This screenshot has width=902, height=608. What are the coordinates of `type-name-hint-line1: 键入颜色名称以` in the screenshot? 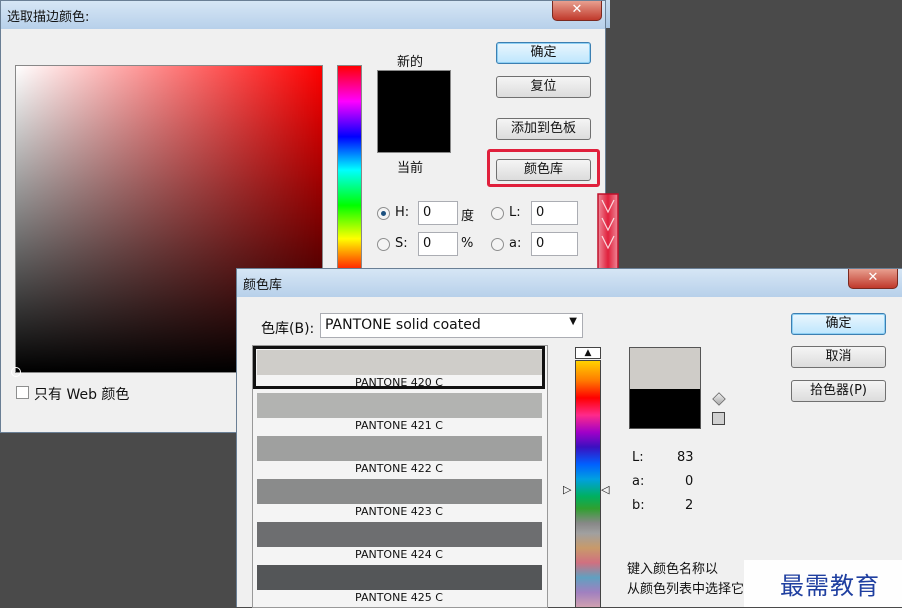 It's located at (673, 569).